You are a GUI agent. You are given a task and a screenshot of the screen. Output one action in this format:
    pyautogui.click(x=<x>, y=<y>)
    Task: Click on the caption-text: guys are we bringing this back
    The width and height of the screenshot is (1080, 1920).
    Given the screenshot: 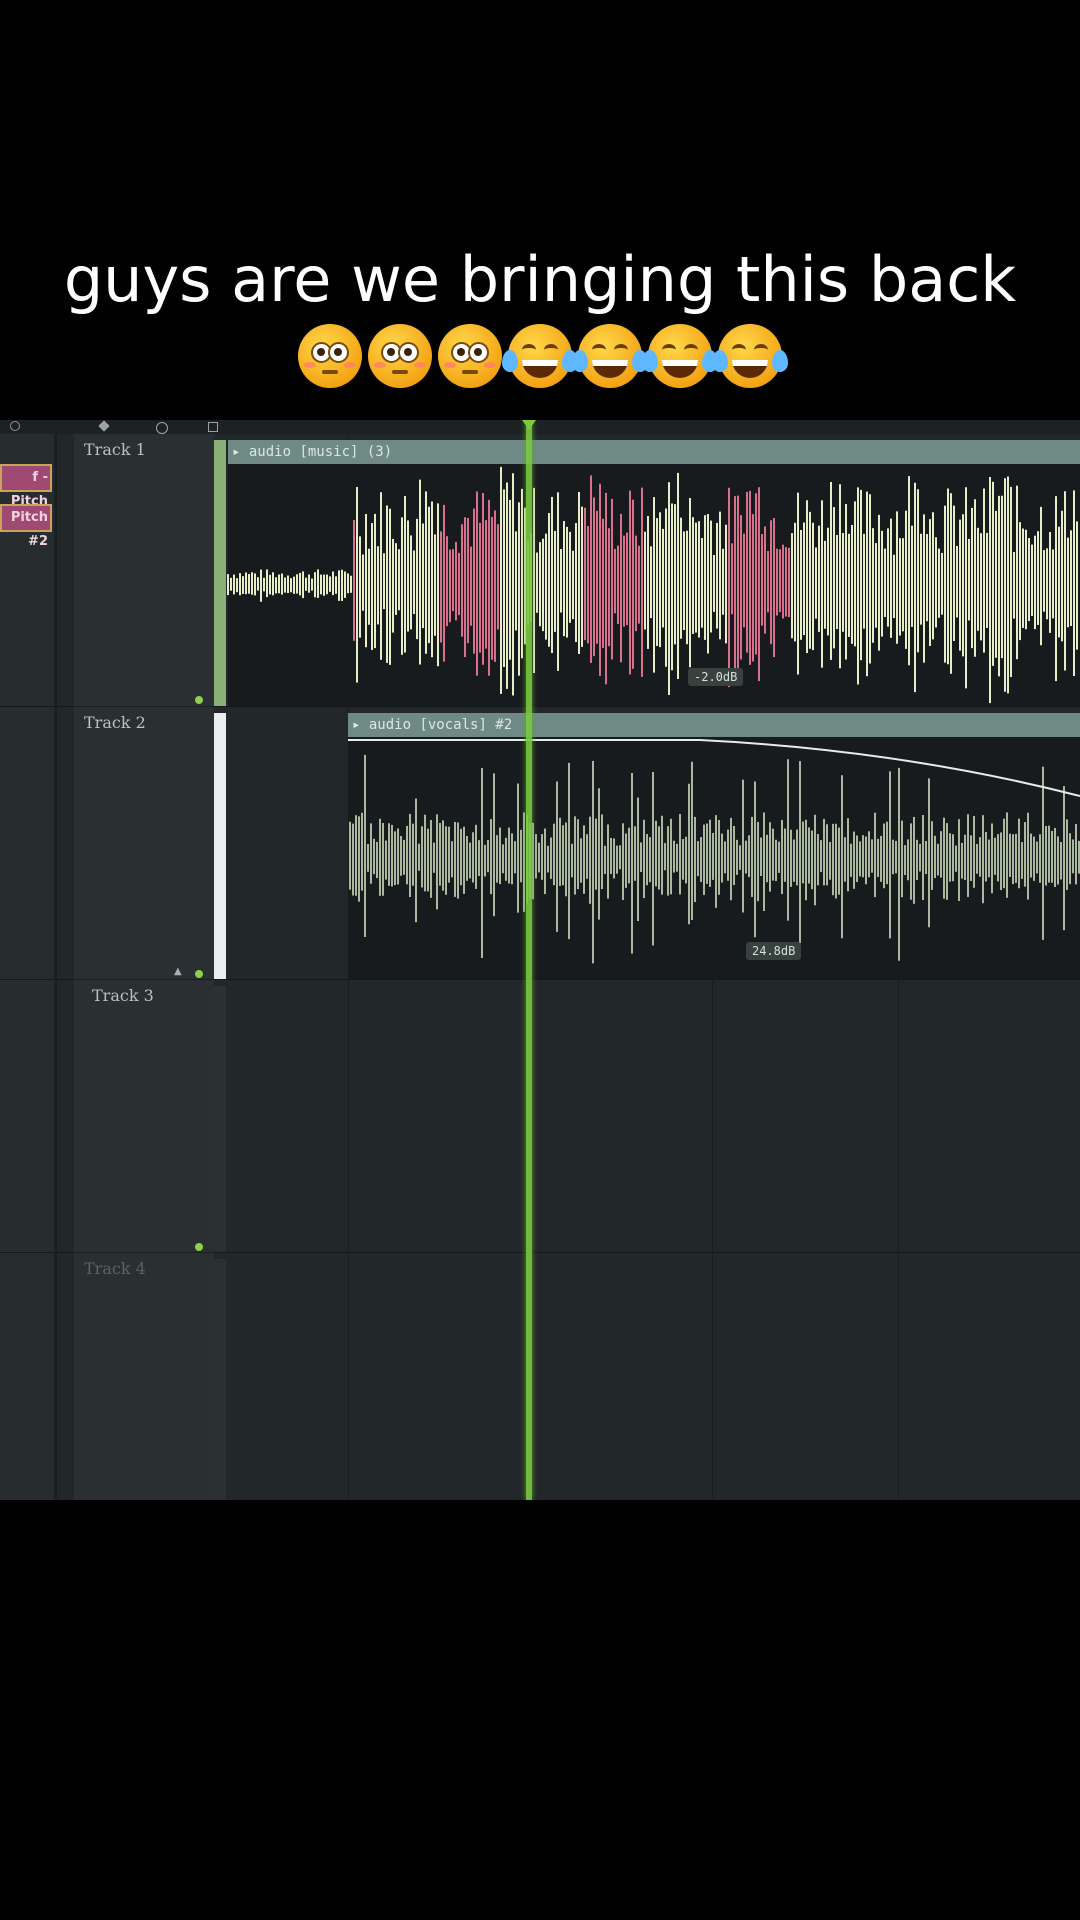 What is the action you would take?
    pyautogui.click(x=540, y=279)
    